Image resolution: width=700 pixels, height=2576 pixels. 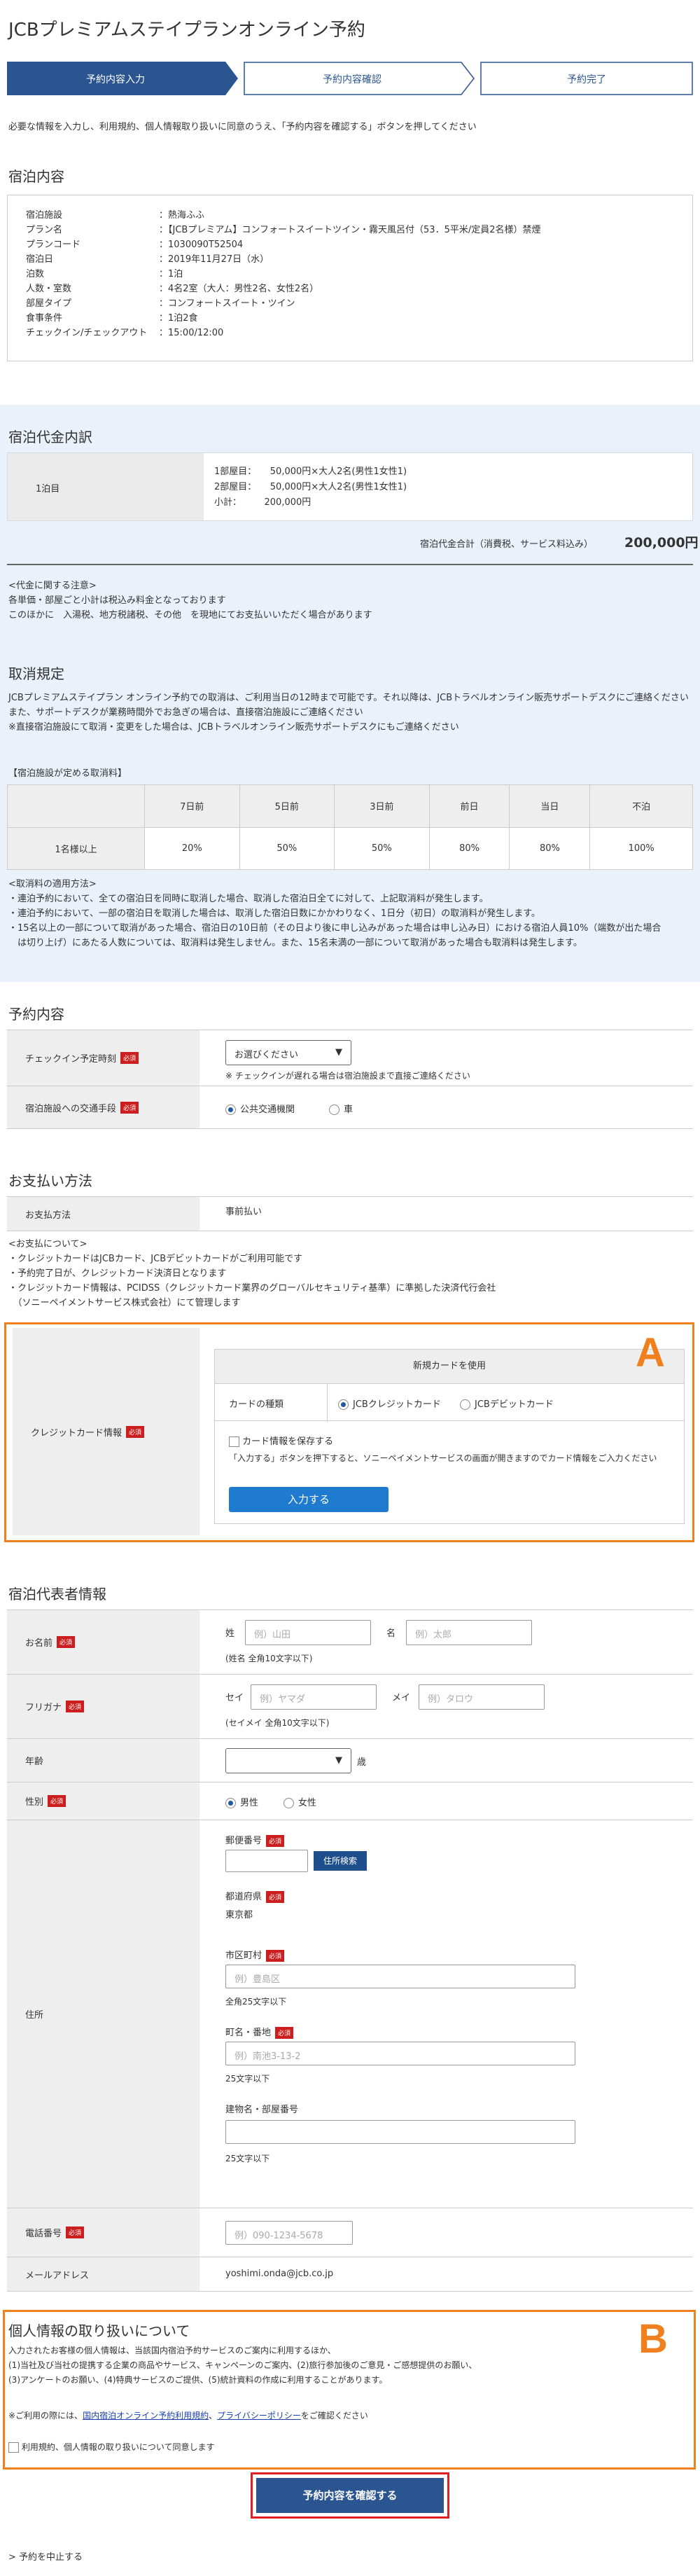 What do you see at coordinates (400, 2053) in the screenshot?
I see `street-input: 例）南池3-13-2` at bounding box center [400, 2053].